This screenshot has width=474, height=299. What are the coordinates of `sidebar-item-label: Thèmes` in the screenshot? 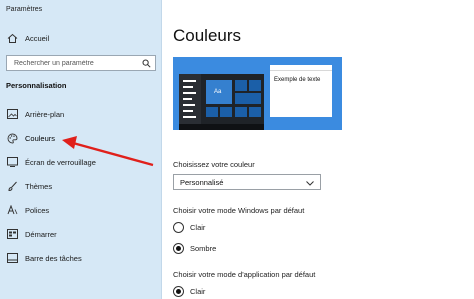 It's located at (39, 186).